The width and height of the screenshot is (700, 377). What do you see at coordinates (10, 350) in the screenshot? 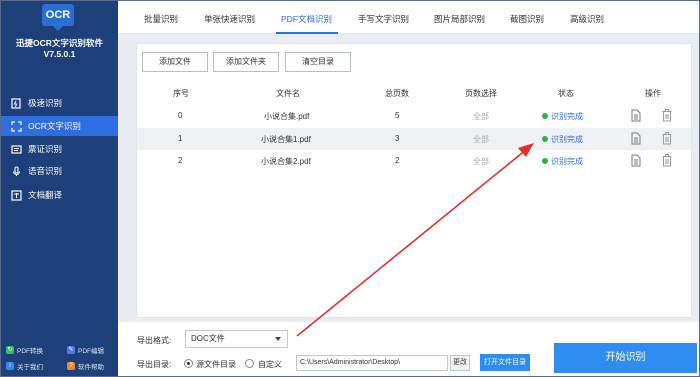
I see `pdf-convert-icon: ↻` at bounding box center [10, 350].